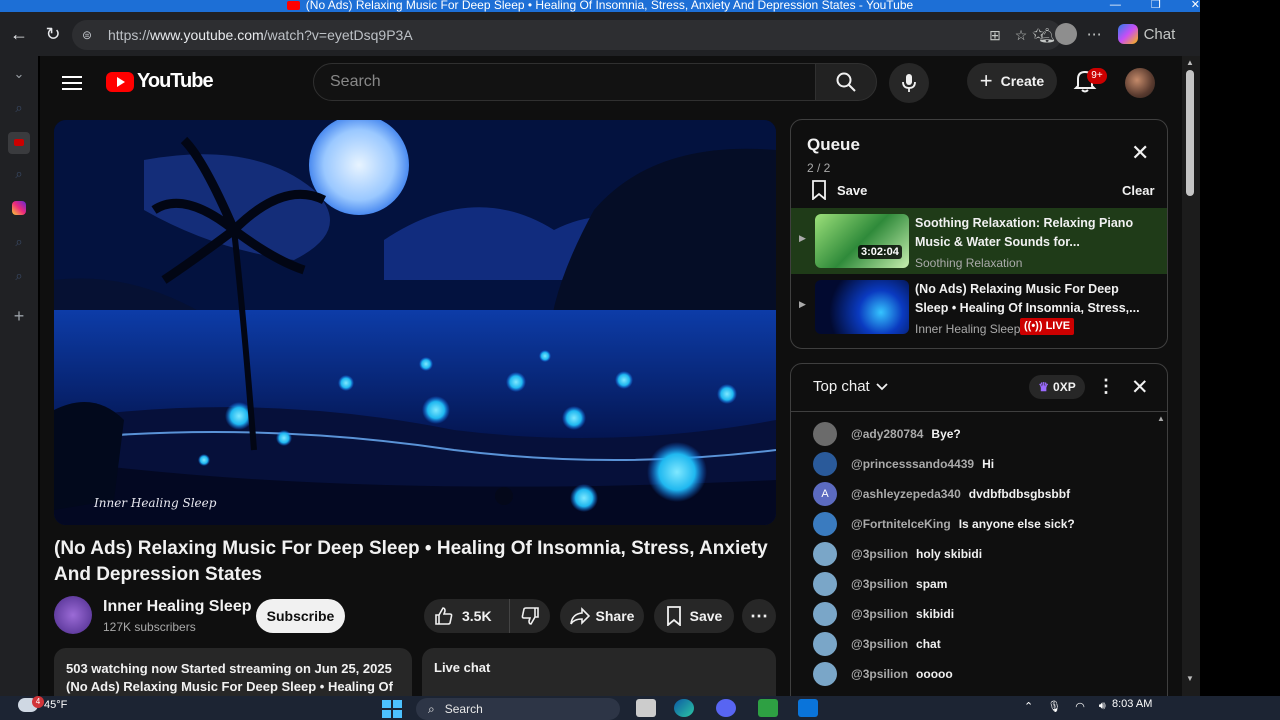 This screenshot has width=1280, height=720. What do you see at coordinates (1140, 83) in the screenshot?
I see `user-avatar` at bounding box center [1140, 83].